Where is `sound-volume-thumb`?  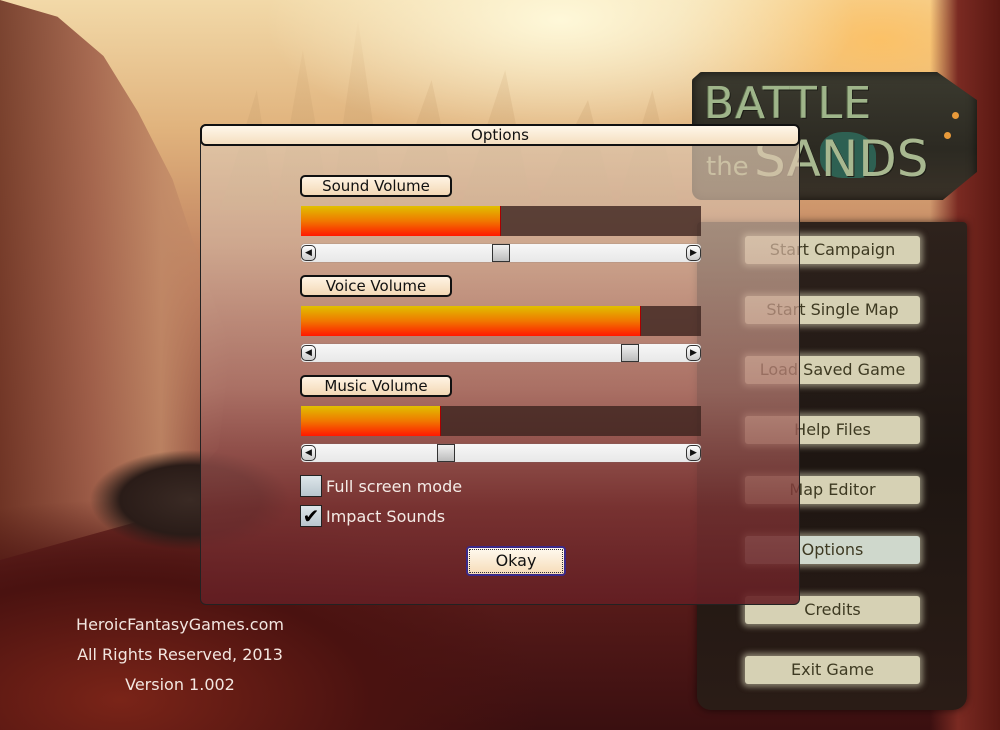 sound-volume-thumb is located at coordinates (501, 253).